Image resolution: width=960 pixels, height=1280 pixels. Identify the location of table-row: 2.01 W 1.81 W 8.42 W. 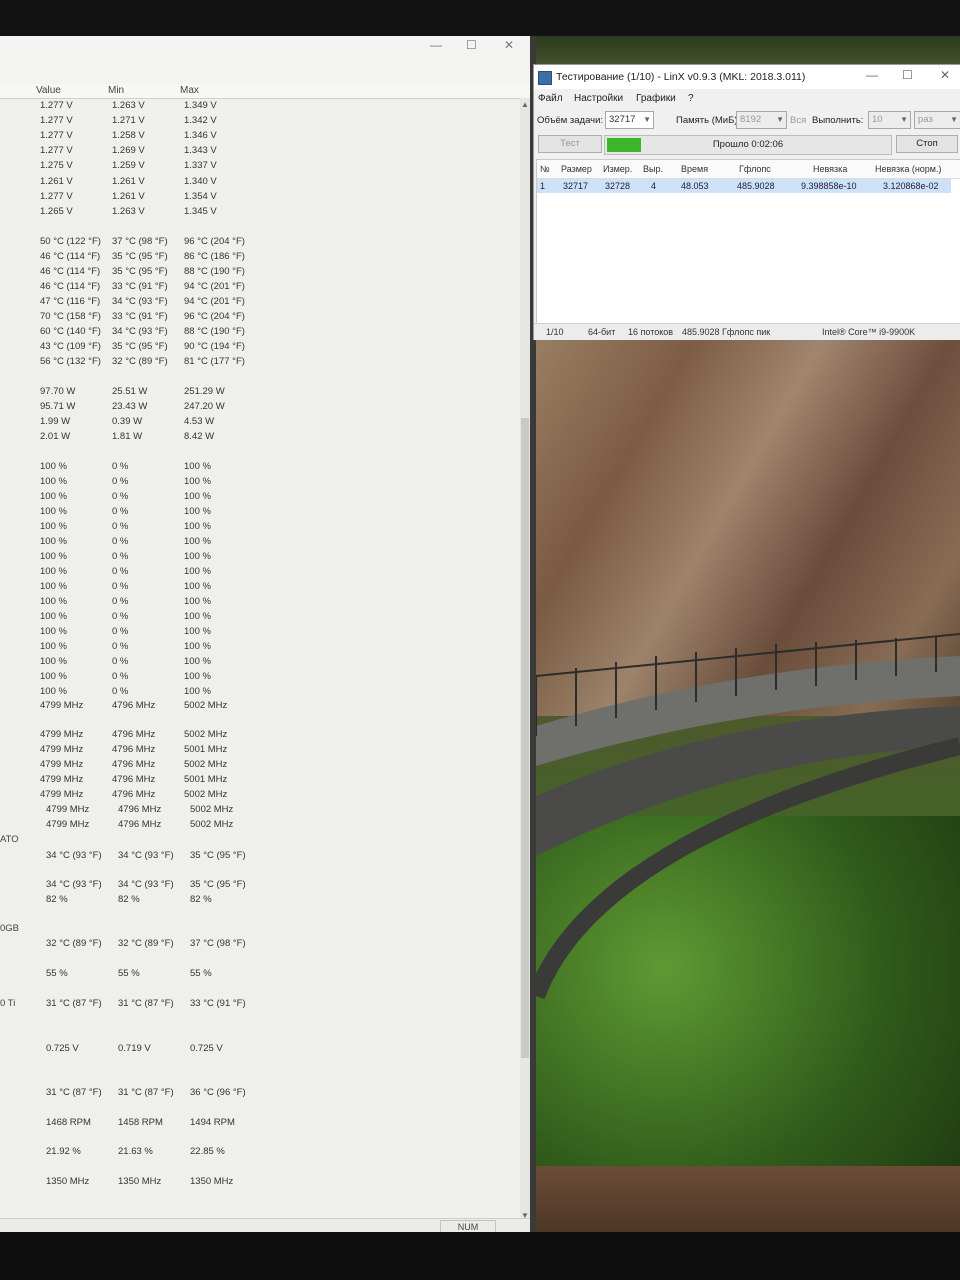
(260, 438).